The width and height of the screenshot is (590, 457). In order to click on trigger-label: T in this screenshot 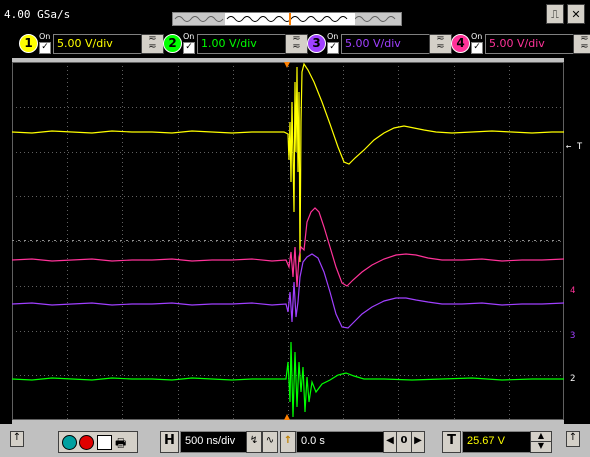, I will do `click(451, 442)`.